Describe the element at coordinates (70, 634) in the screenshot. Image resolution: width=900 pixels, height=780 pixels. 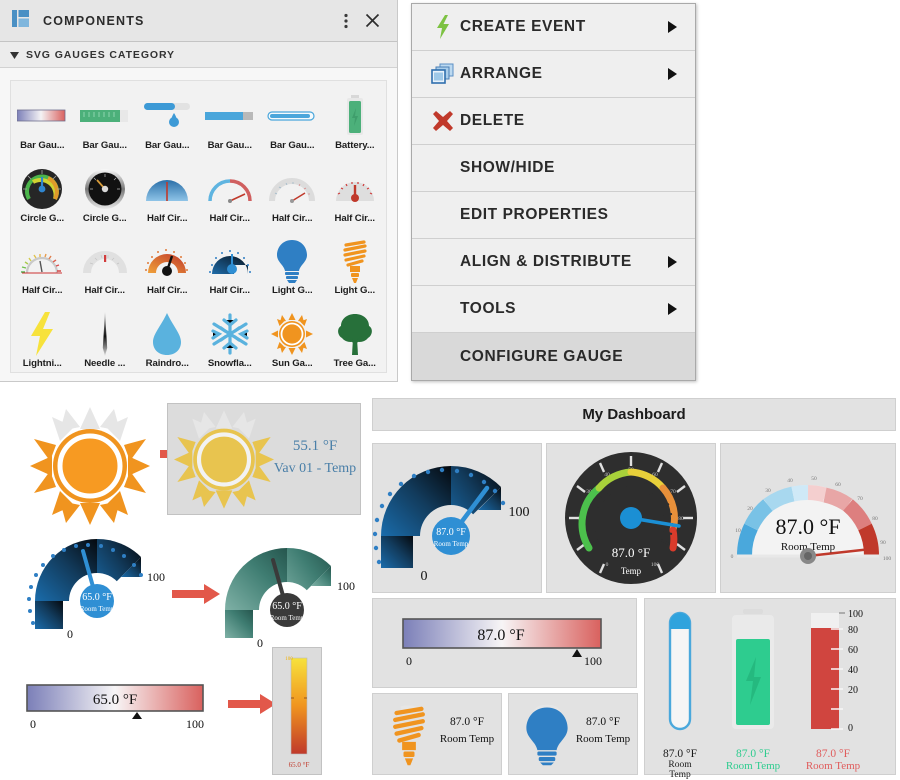
I see `demo-arc-left-min: 0` at that location.